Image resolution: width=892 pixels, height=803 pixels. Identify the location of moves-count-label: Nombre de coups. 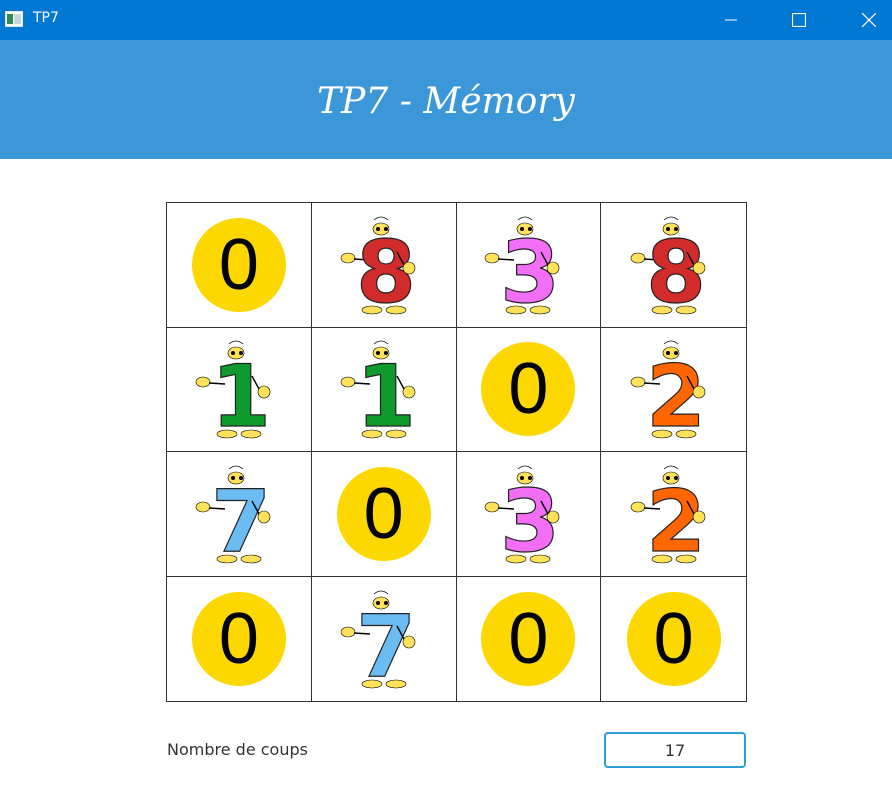
(237, 749).